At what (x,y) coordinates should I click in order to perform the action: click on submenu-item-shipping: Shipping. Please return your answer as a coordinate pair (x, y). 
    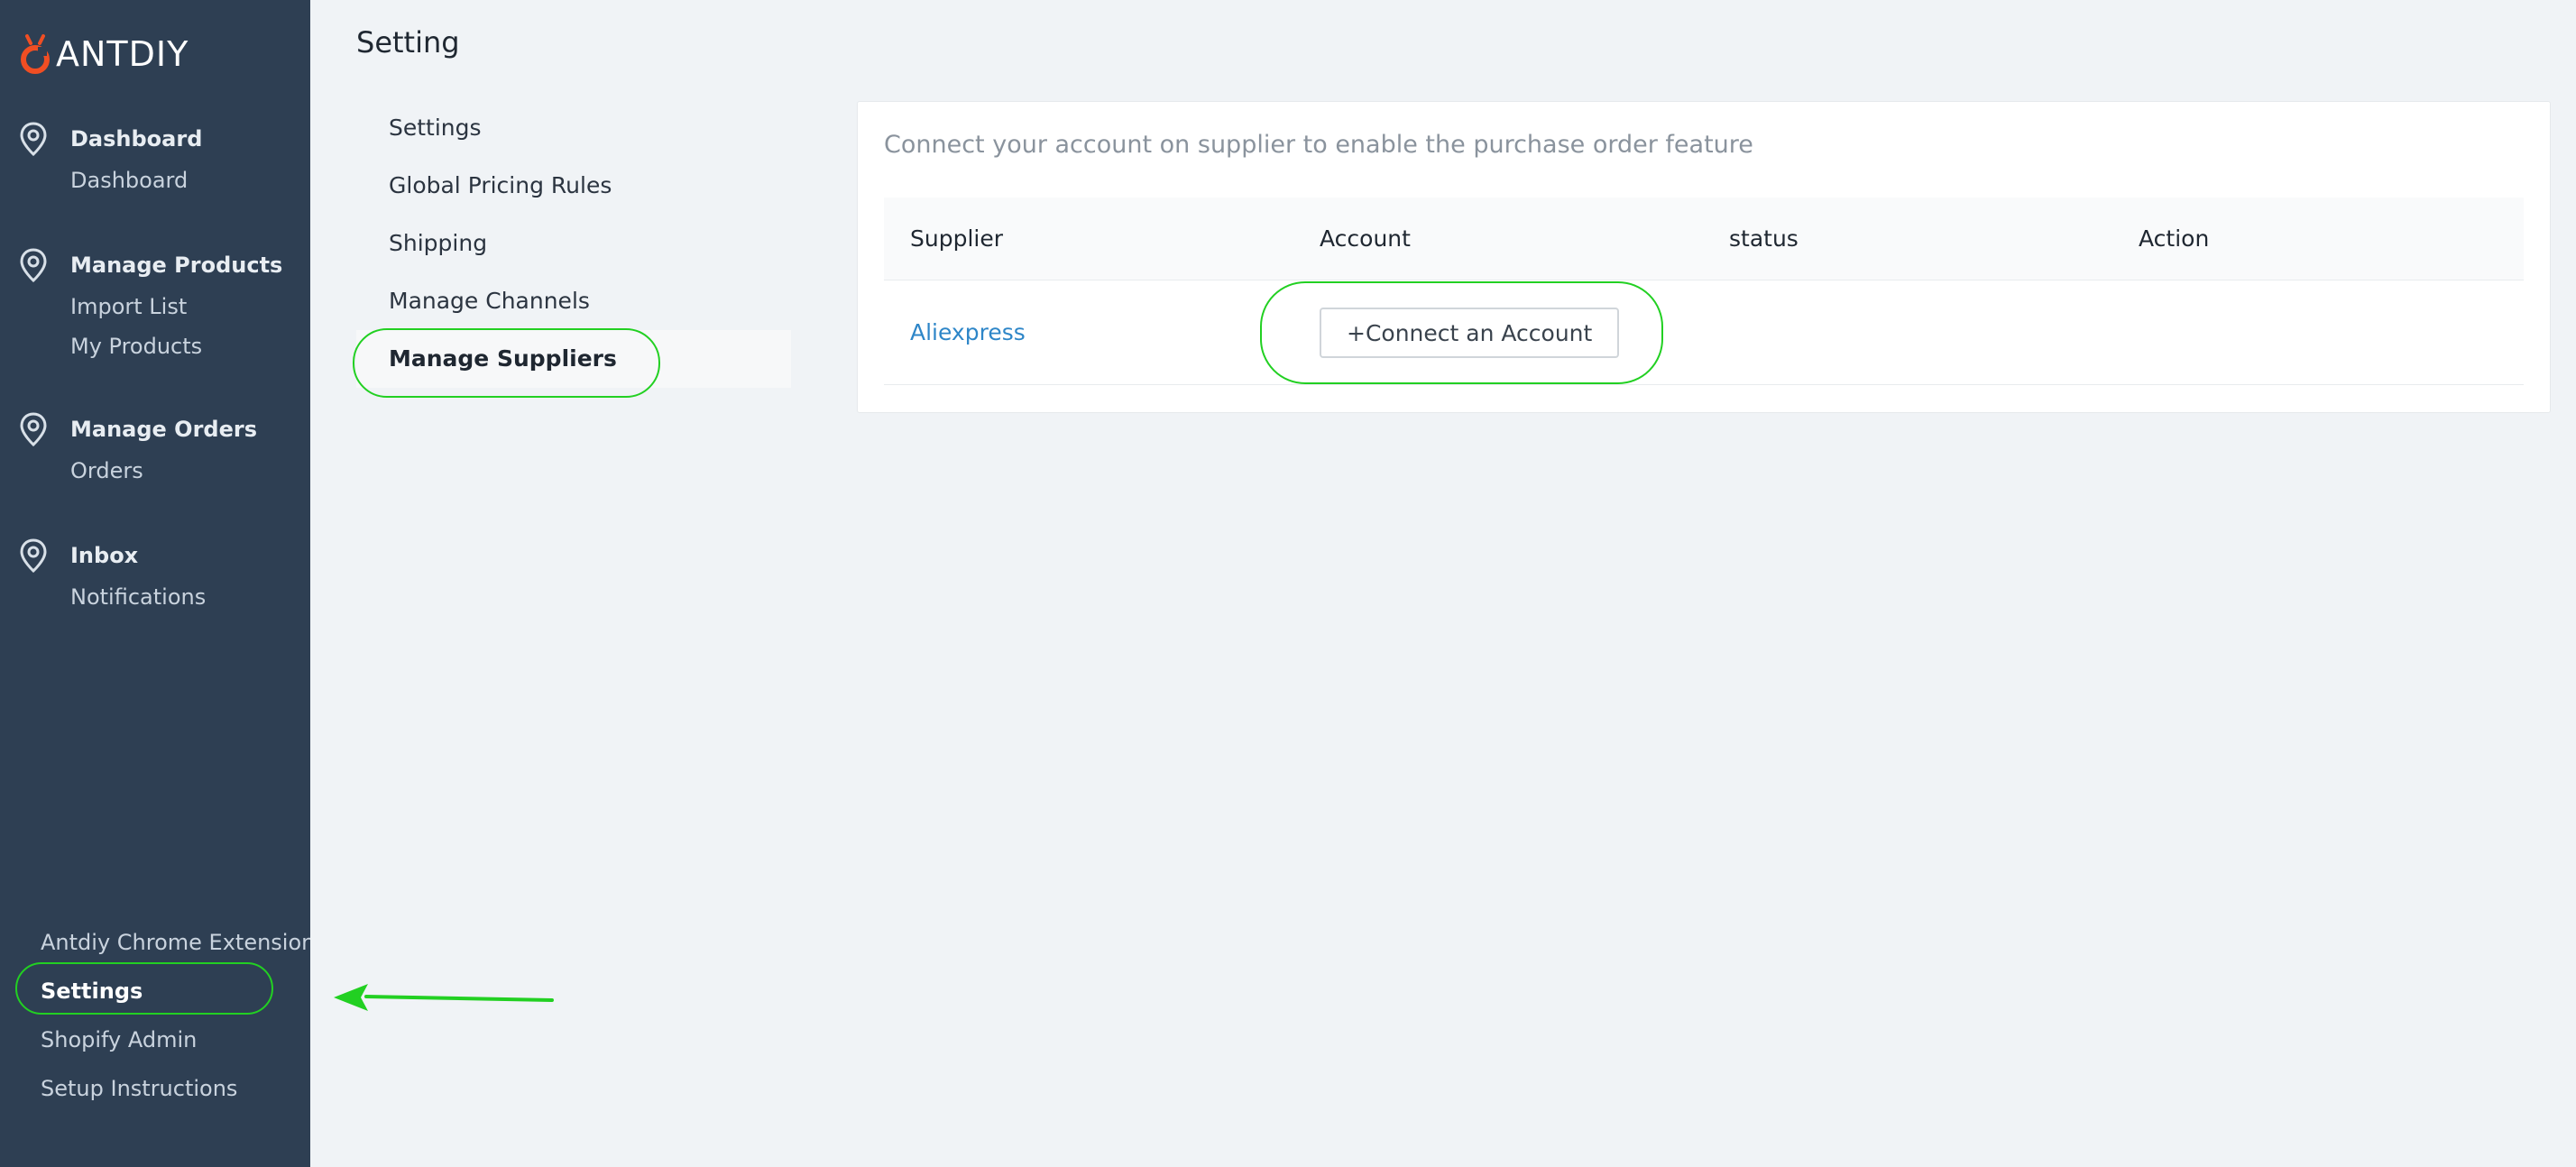
    Looking at the image, I should click on (573, 243).